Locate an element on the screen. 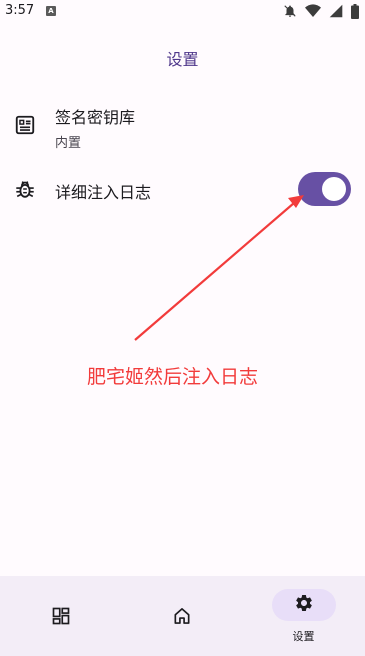 Image resolution: width=365 pixels, height=656 pixels. nav-item-settings: 设置 is located at coordinates (303, 616).